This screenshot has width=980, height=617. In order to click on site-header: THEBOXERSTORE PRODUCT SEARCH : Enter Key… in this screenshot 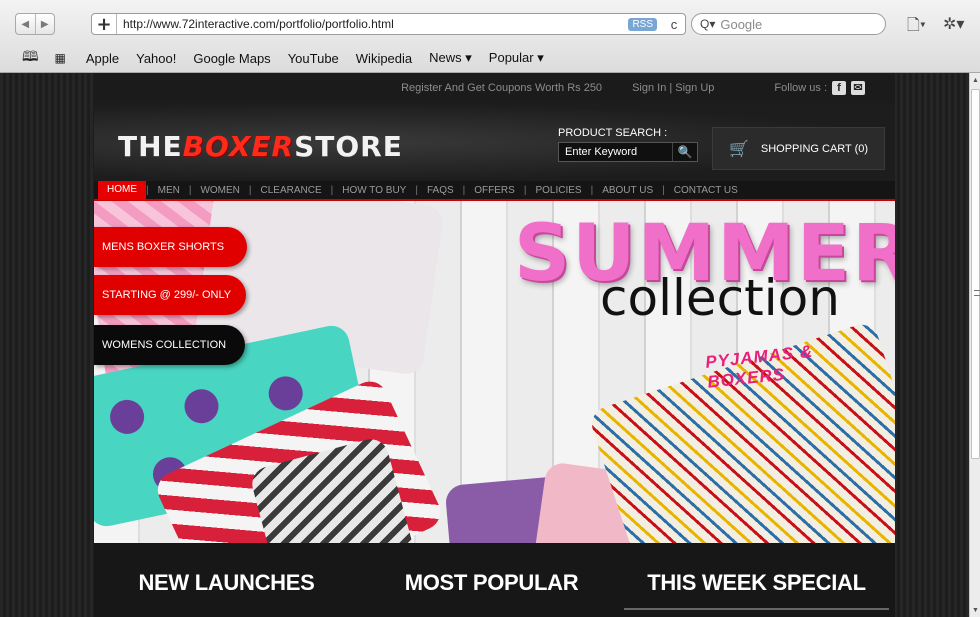, I will do `click(494, 142)`.